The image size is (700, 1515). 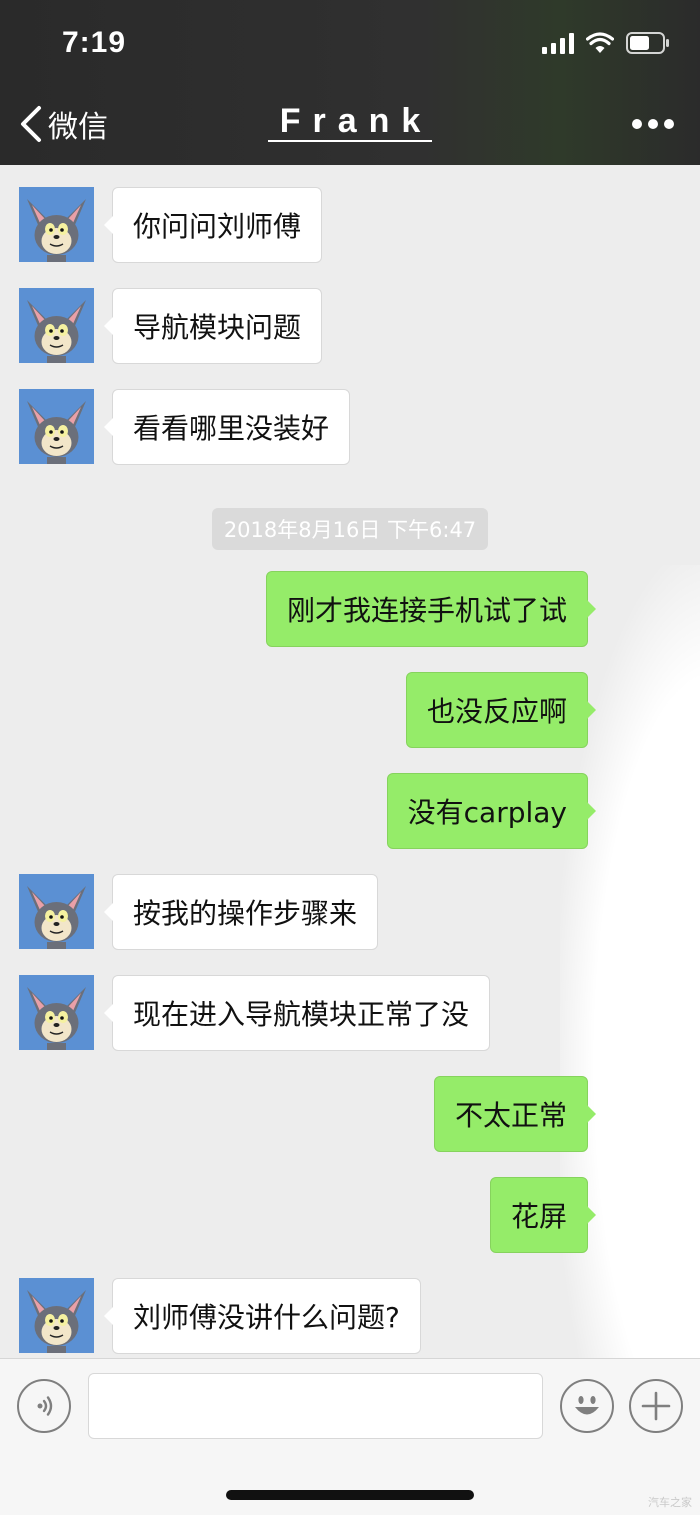 I want to click on message-row-outgoing: 没有carplay, so click(x=350, y=811).